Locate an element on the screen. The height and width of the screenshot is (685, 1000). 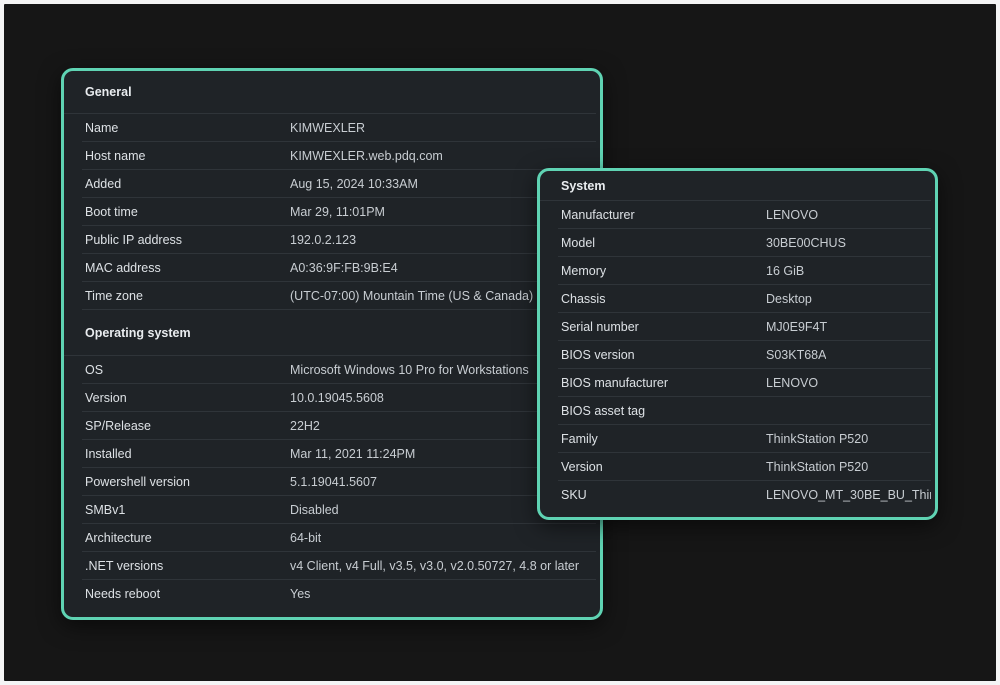
property-row-mac-address: MAC address A0:36:9F:FB:9B:E4 is located at coordinates (339, 268).